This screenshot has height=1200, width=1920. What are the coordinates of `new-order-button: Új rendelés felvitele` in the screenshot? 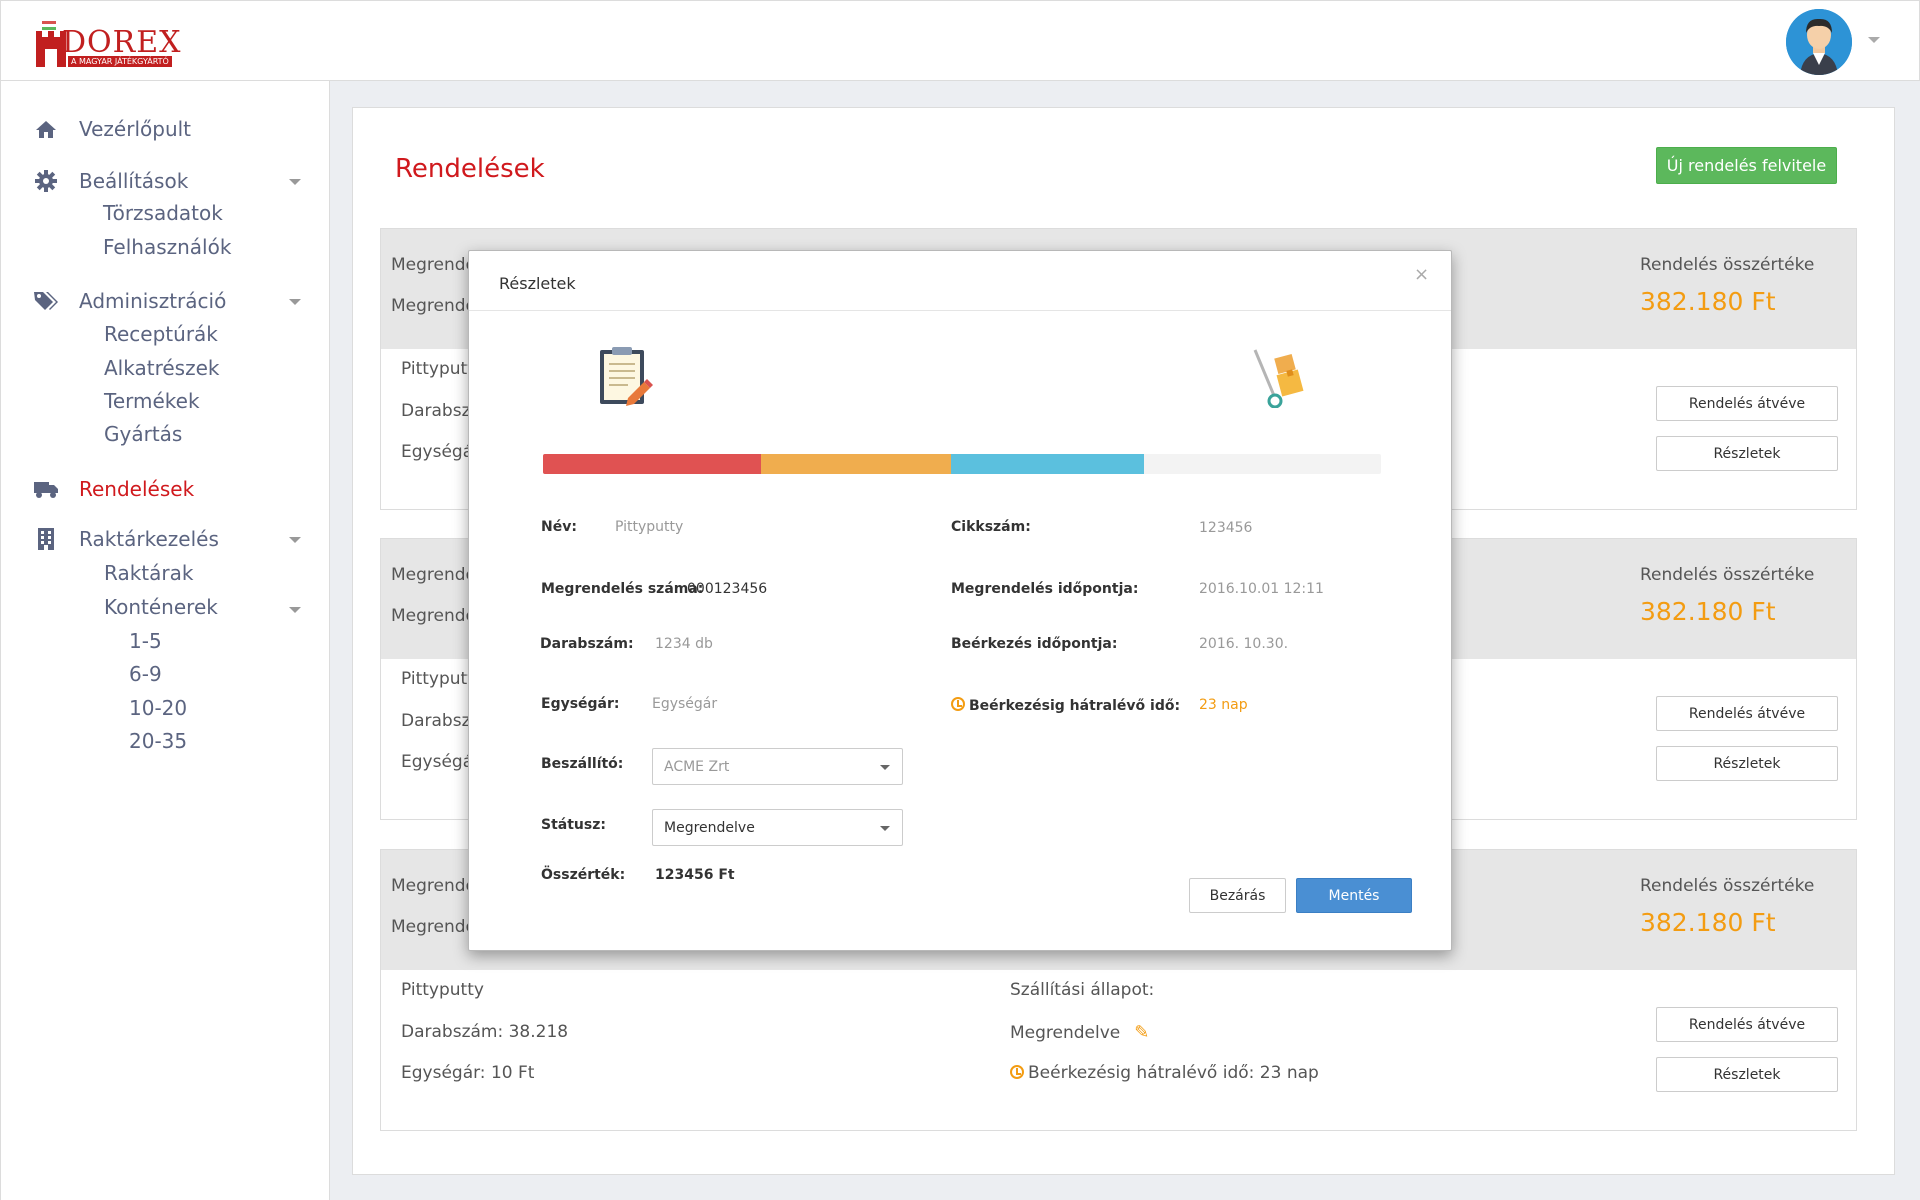 It's located at (1746, 165).